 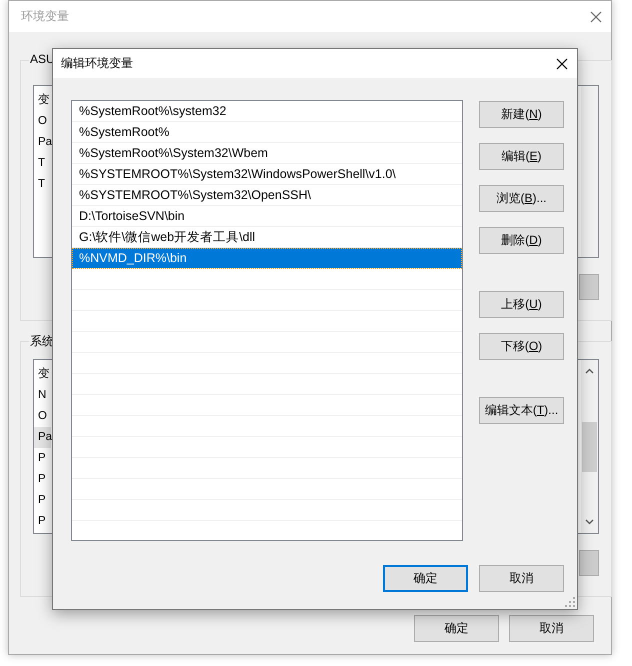 I want to click on path-item: %SystemRoot%\system32, so click(x=267, y=111).